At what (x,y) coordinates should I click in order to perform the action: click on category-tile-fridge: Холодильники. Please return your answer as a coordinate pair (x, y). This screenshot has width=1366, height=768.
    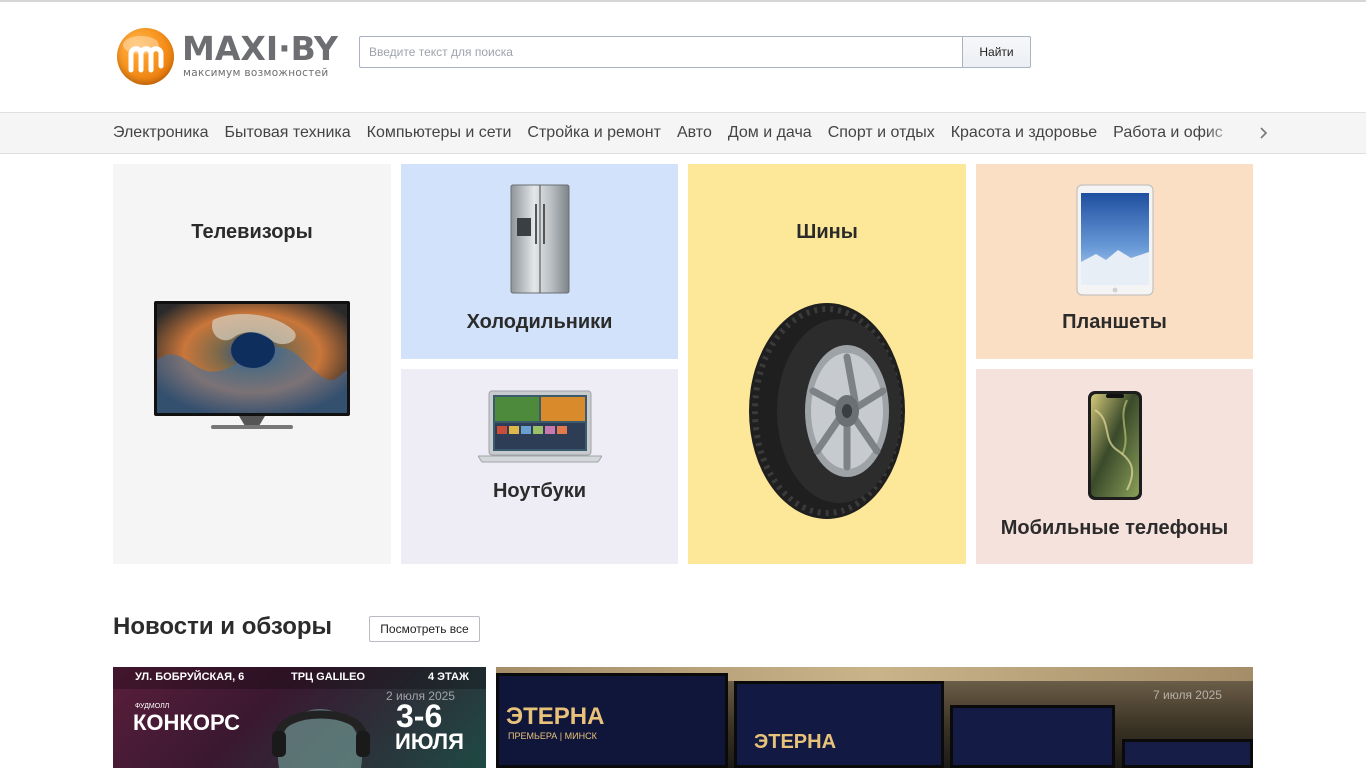
    Looking at the image, I should click on (539, 261).